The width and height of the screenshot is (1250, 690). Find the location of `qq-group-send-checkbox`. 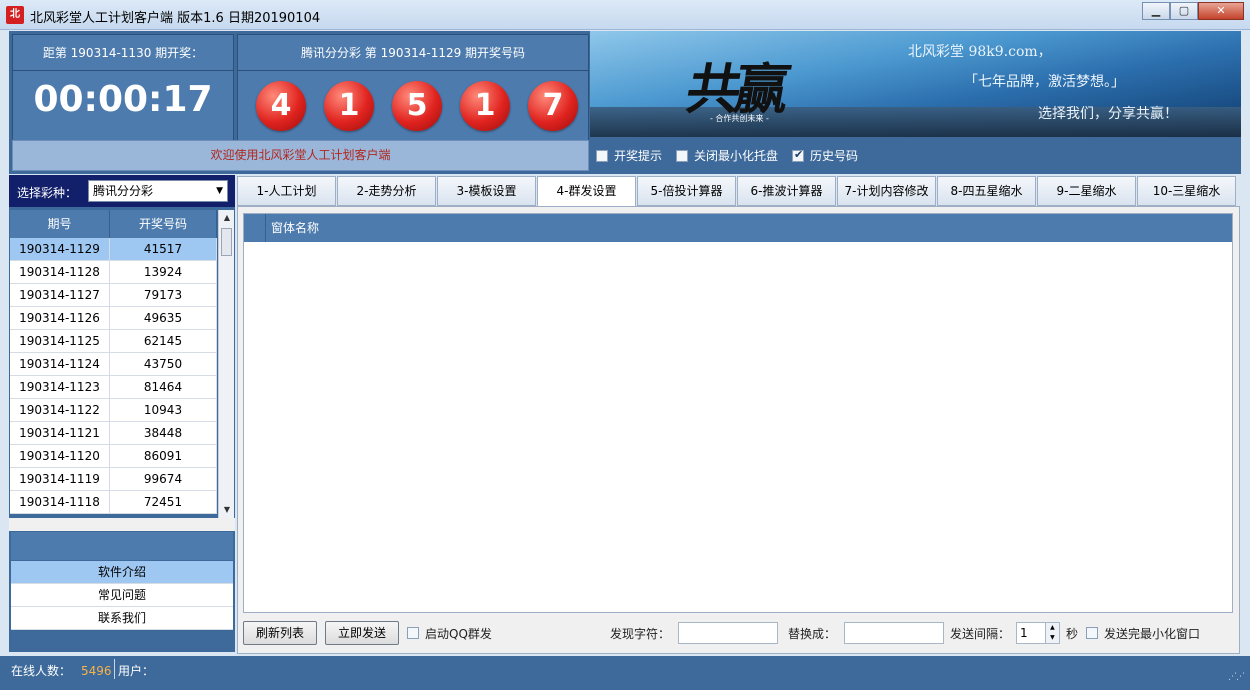

qq-group-send-checkbox is located at coordinates (413, 633).